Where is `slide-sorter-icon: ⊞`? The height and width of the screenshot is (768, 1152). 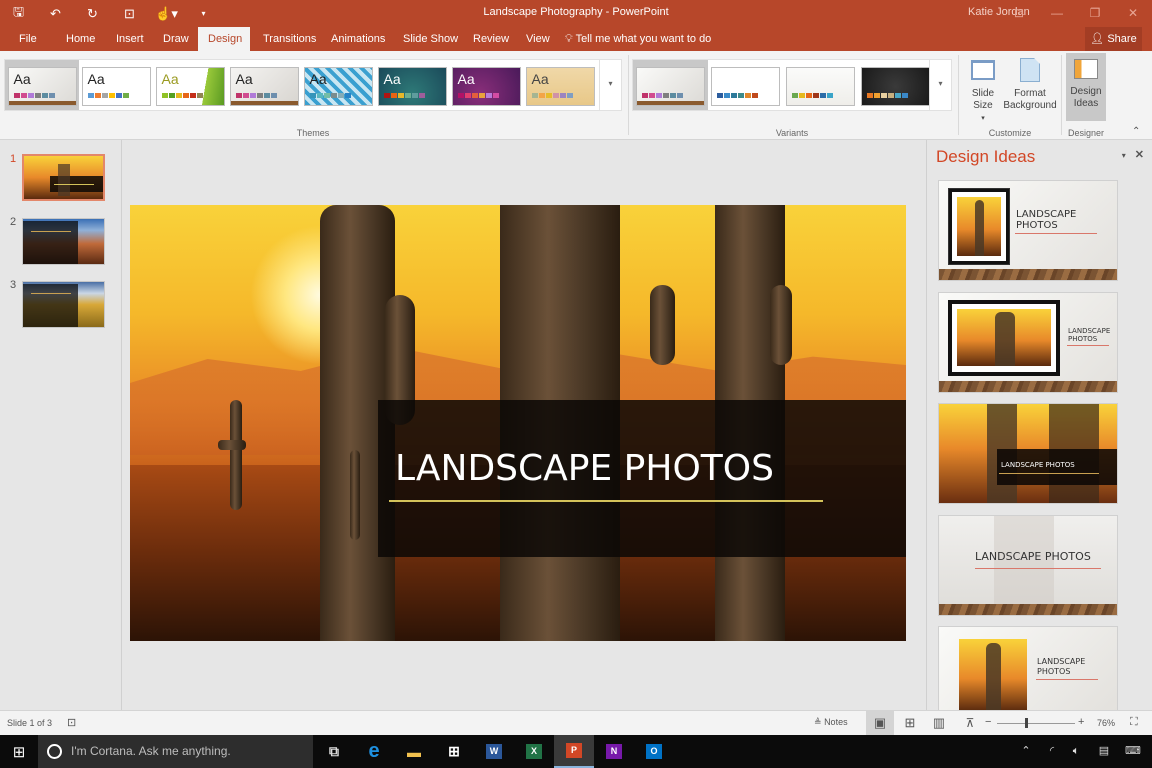 slide-sorter-icon: ⊞ is located at coordinates (910, 723).